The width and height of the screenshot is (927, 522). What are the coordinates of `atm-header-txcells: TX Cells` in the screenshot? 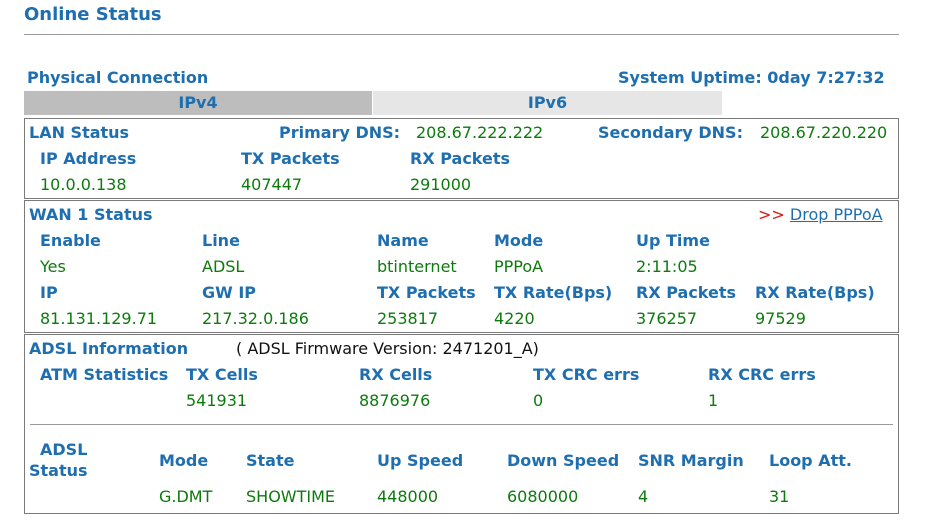 It's located at (222, 374).